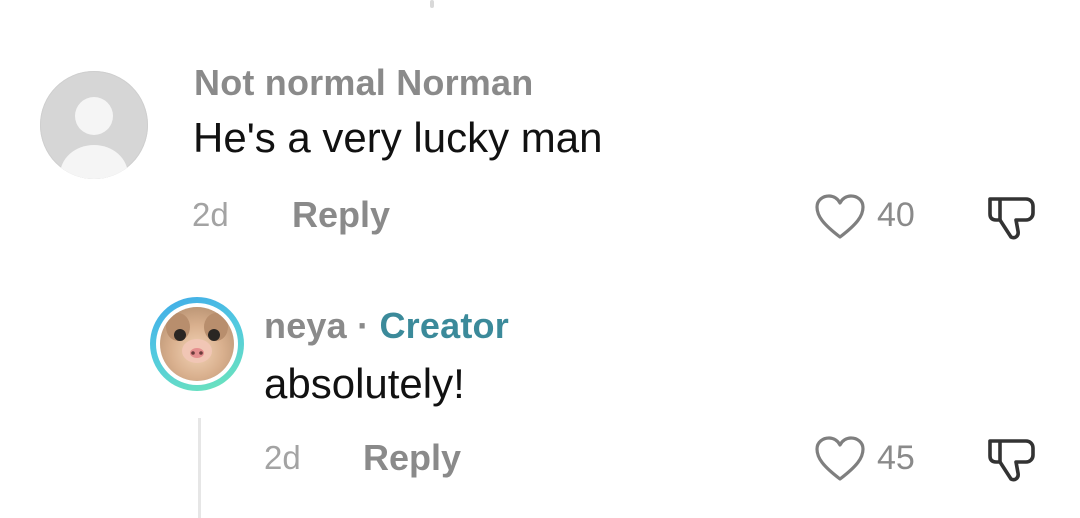  I want to click on like-count: 45, so click(896, 458).